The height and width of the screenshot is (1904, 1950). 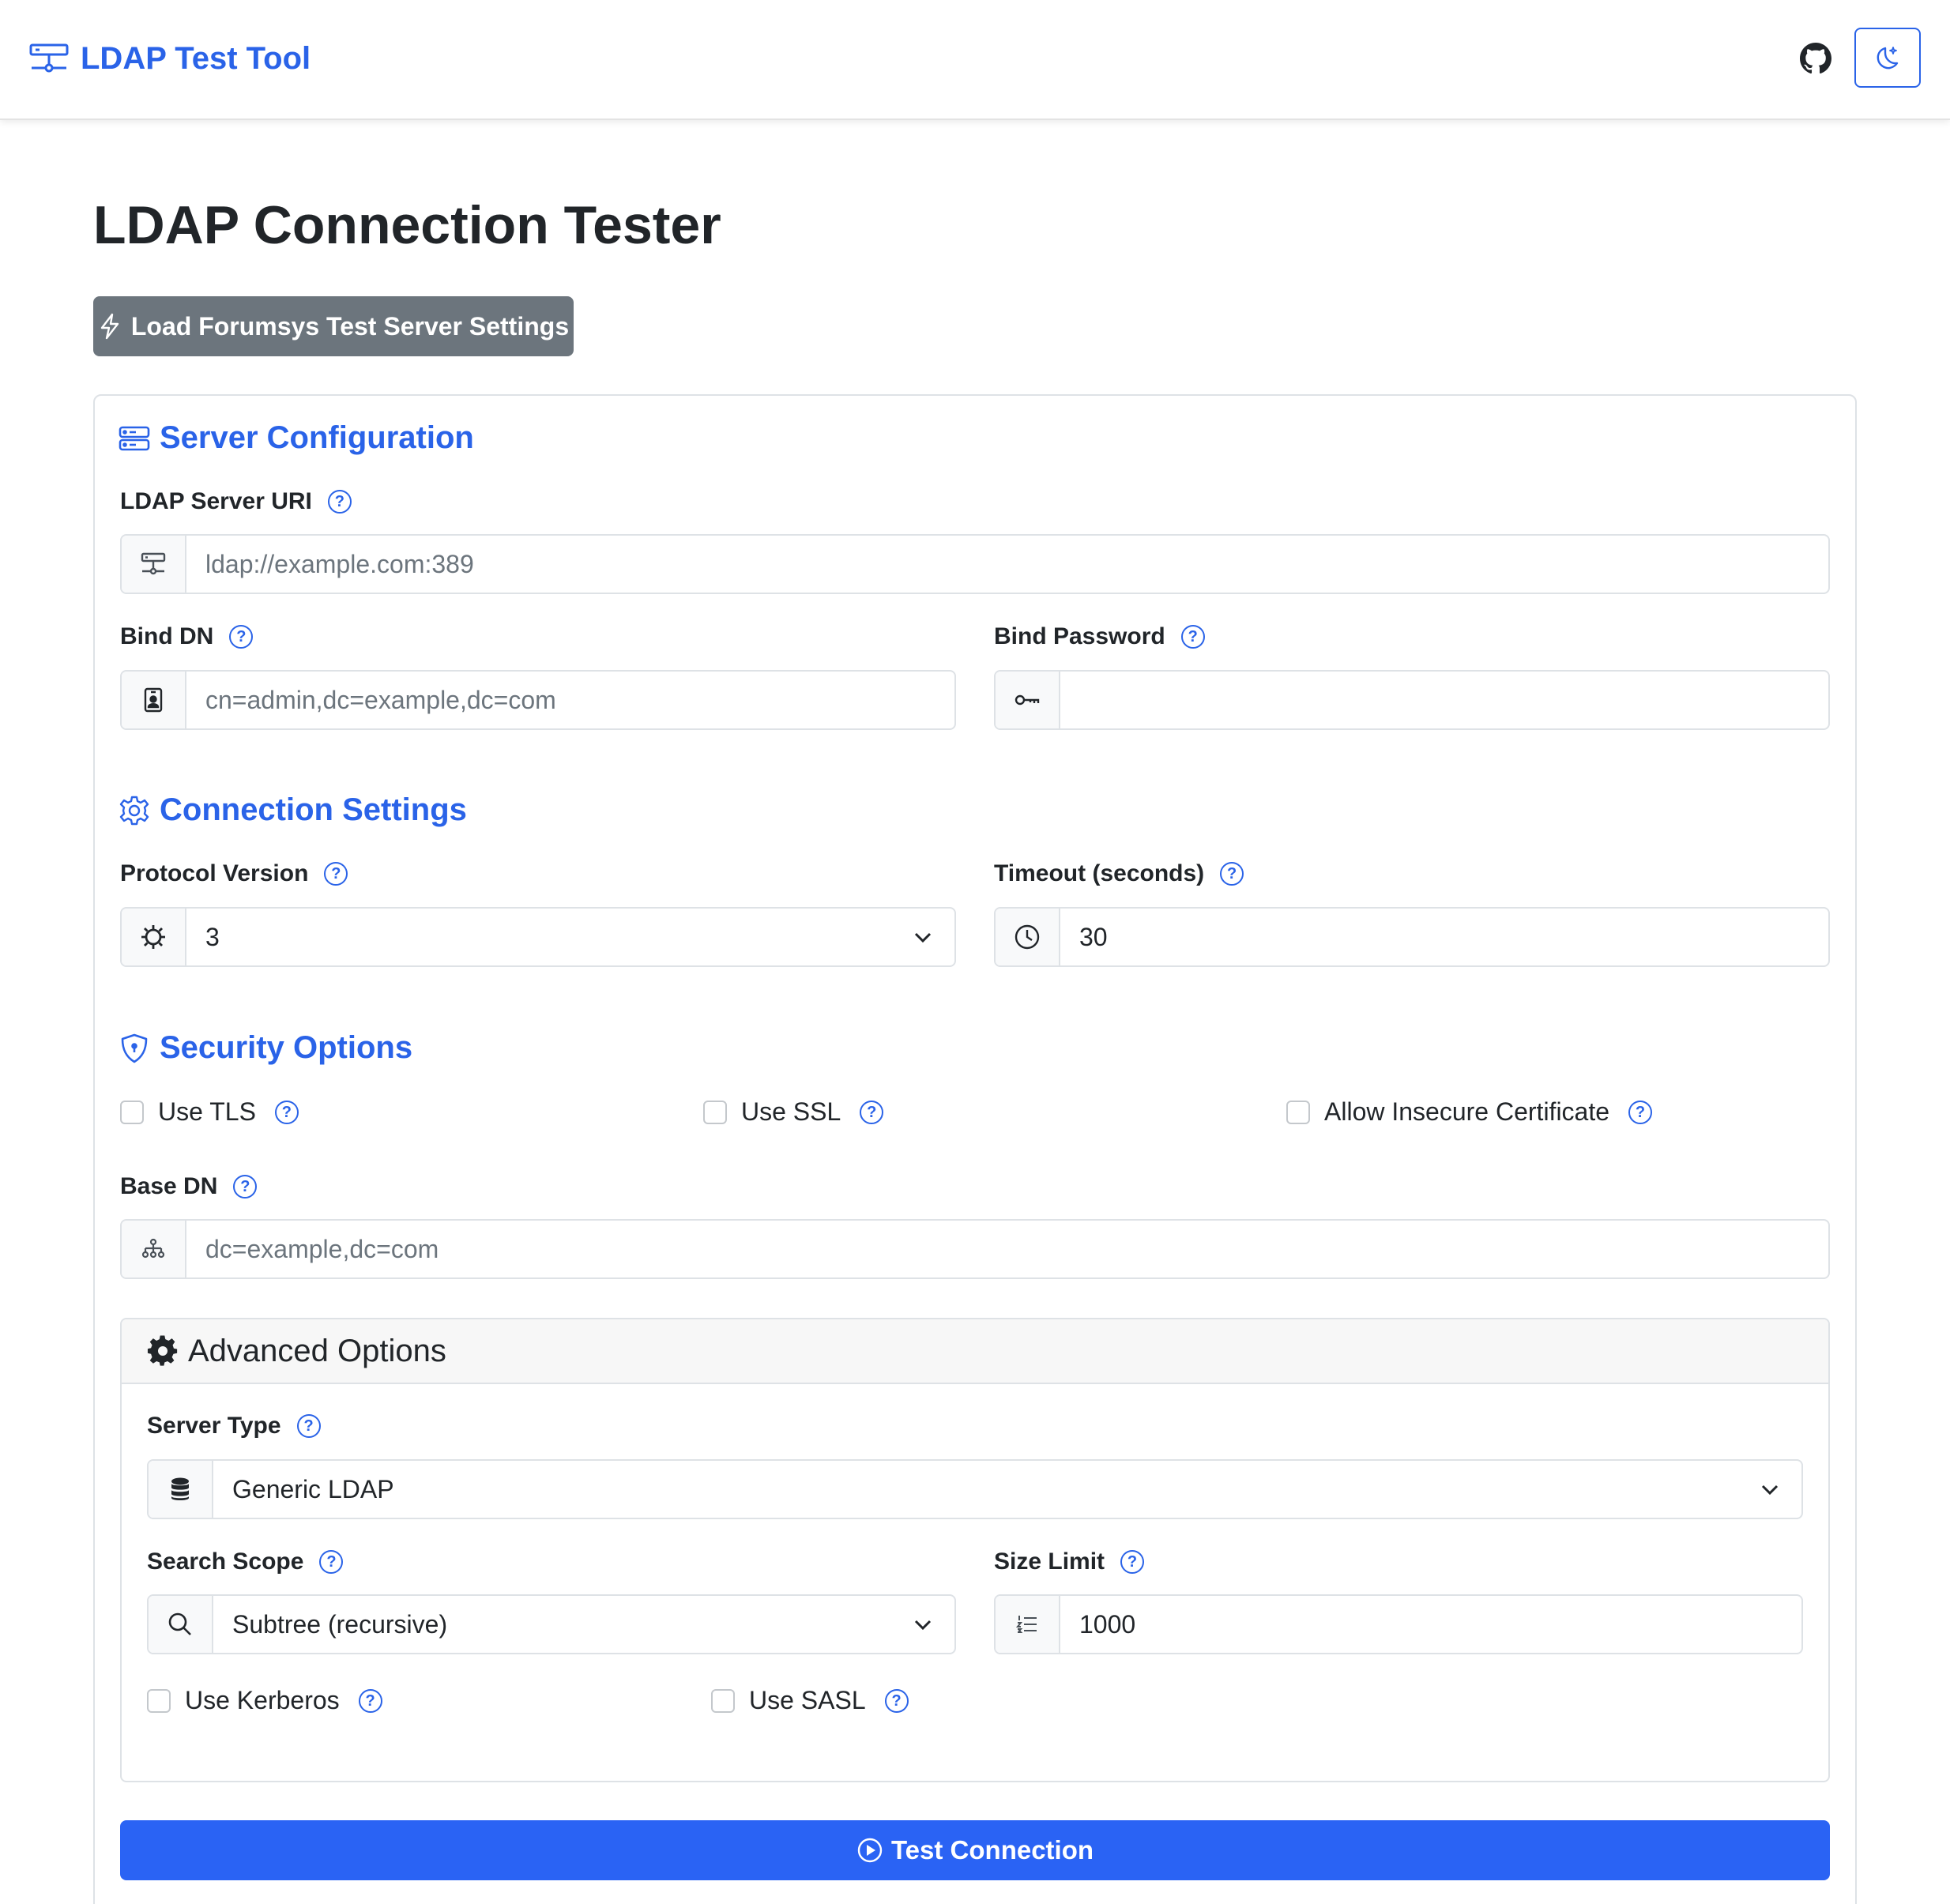 I want to click on database-icon, so click(x=180, y=1488).